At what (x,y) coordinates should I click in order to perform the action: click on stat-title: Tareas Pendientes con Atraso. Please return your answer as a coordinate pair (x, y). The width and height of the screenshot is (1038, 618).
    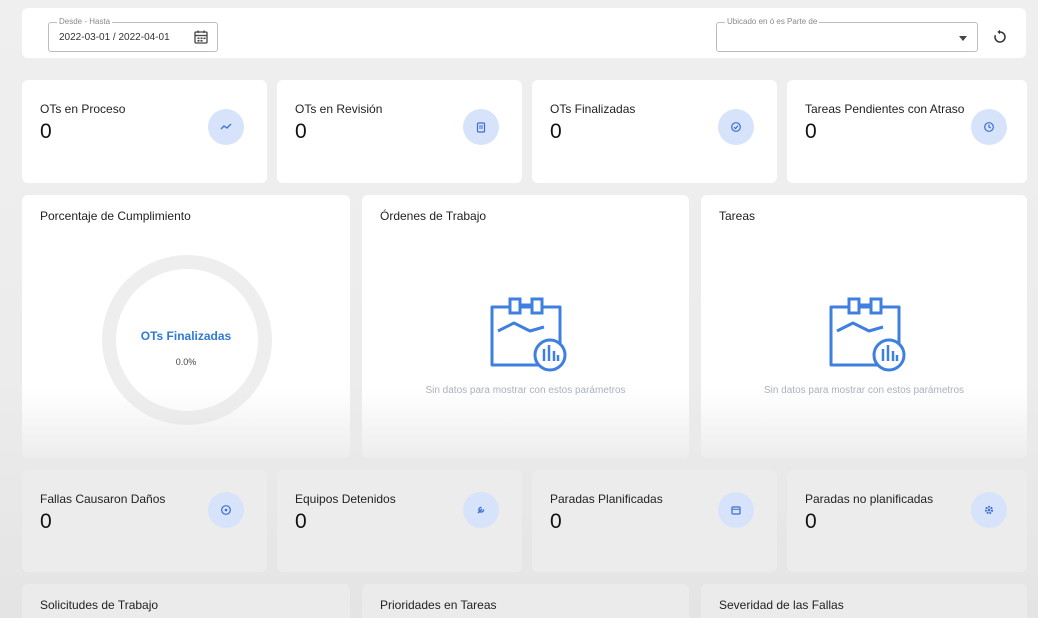
    Looking at the image, I should click on (885, 109).